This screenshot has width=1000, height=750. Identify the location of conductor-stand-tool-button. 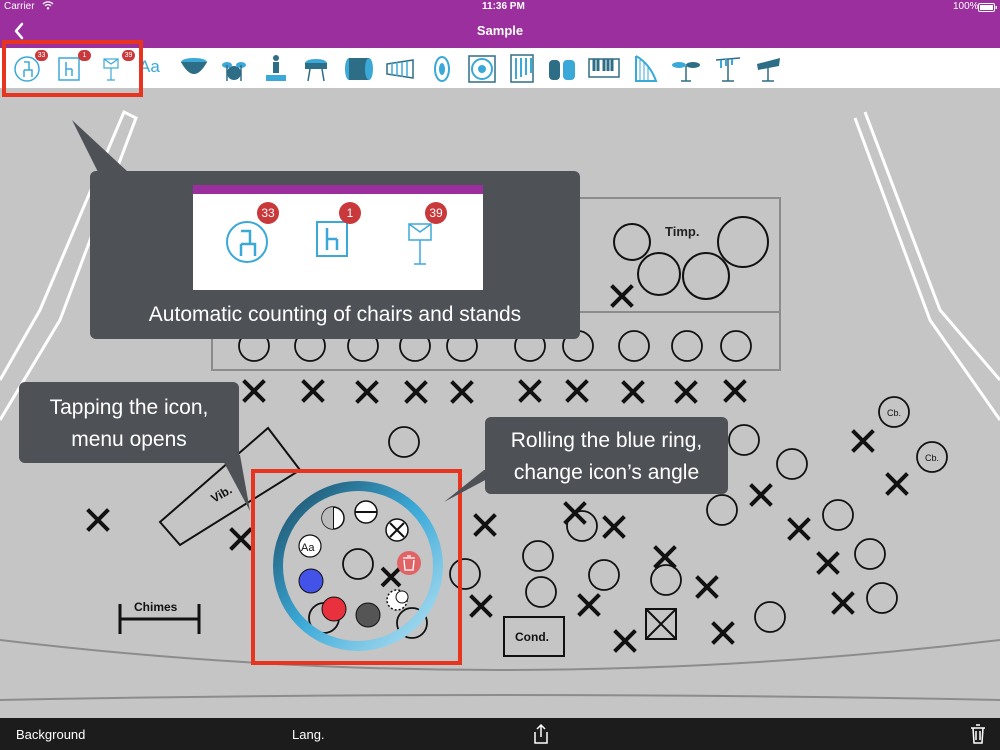
(768, 68).